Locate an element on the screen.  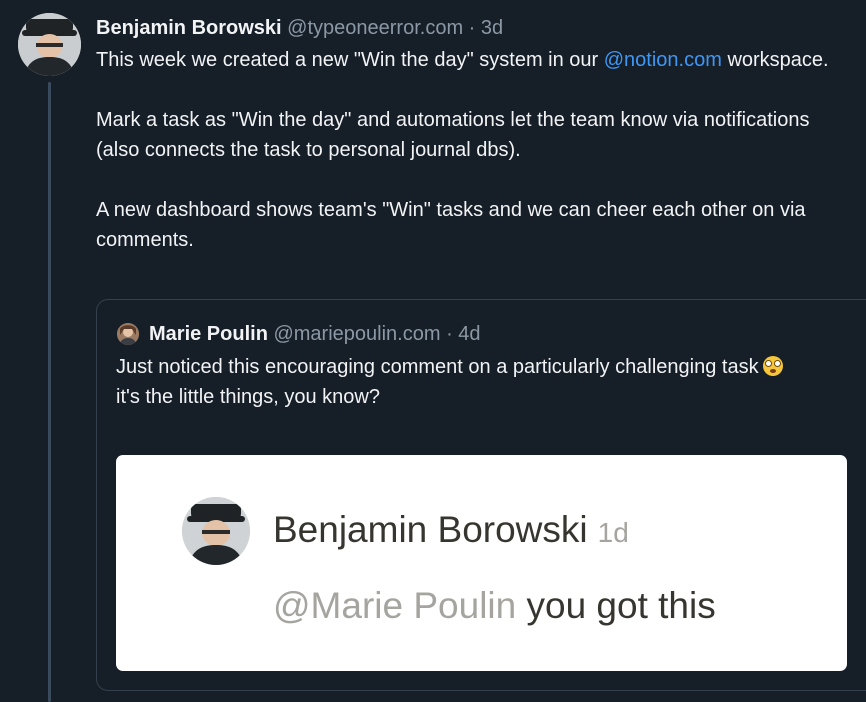
image-comment-avatar is located at coordinates (216, 531).